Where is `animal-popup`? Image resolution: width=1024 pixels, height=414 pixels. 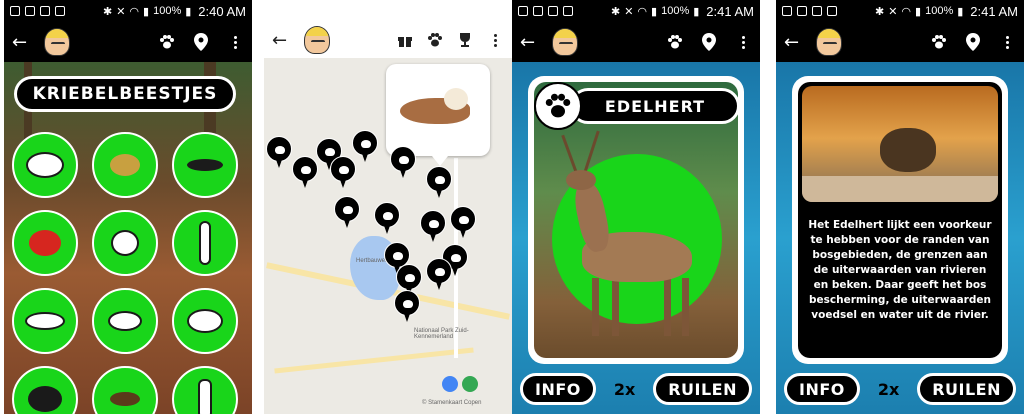 animal-popup is located at coordinates (438, 115).